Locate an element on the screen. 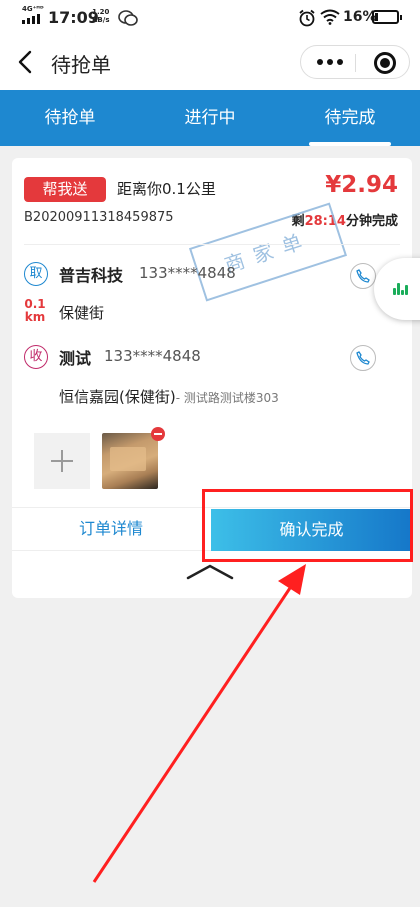  uploaded-photo-thumbnail is located at coordinates (130, 461).